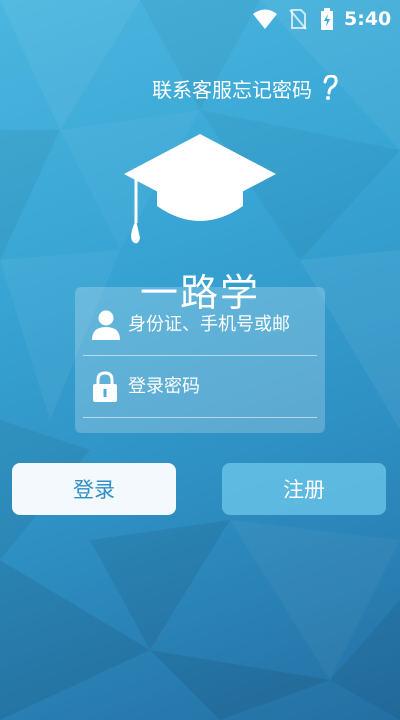 The image size is (400, 720). Describe the element at coordinates (265, 19) in the screenshot. I see `wifi-icon` at that location.